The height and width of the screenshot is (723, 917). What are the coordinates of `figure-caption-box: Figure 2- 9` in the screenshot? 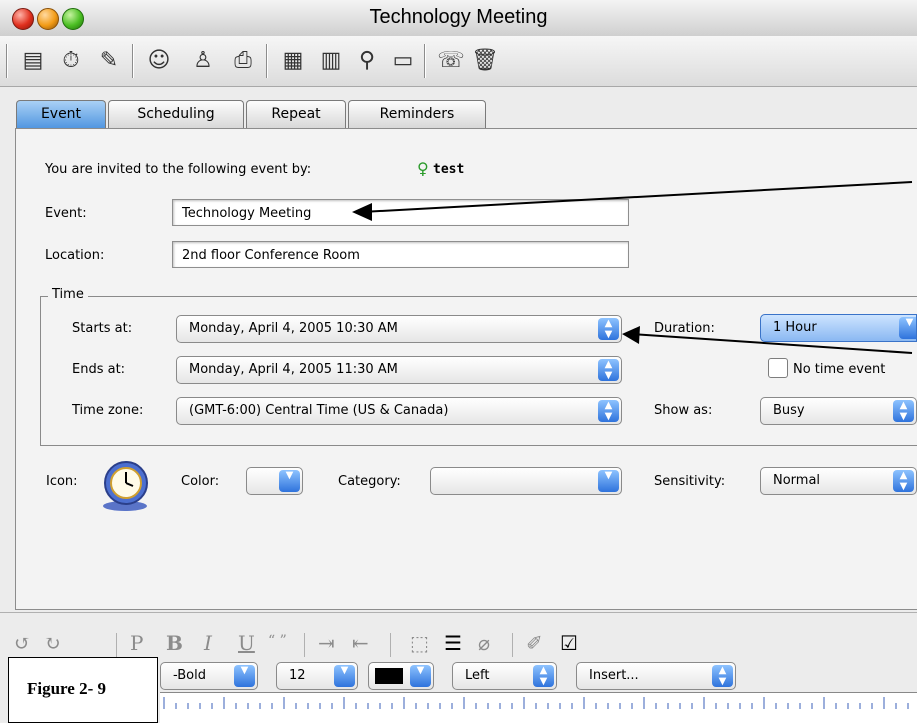 It's located at (83, 690).